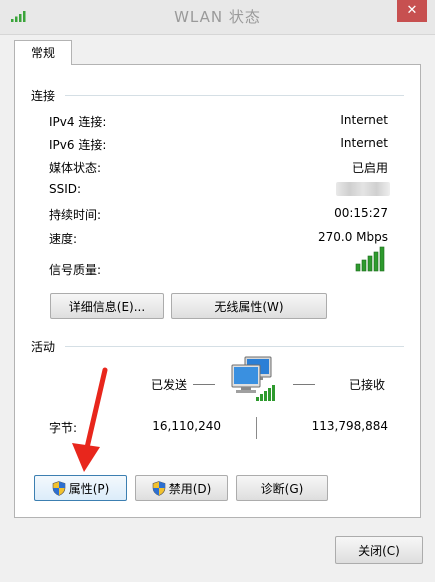 The height and width of the screenshot is (582, 435). What do you see at coordinates (75, 270) in the screenshot?
I see `signal-quality-label: 信号质量:` at bounding box center [75, 270].